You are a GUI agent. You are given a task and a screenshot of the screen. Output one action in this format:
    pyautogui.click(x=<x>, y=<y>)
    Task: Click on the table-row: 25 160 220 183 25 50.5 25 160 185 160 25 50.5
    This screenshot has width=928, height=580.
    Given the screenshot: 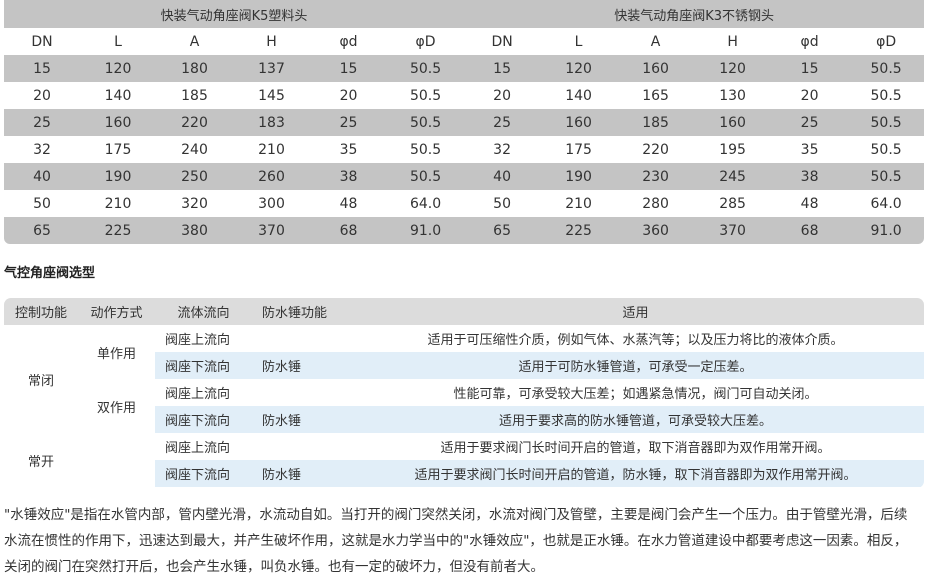 What is the action you would take?
    pyautogui.click(x=464, y=122)
    